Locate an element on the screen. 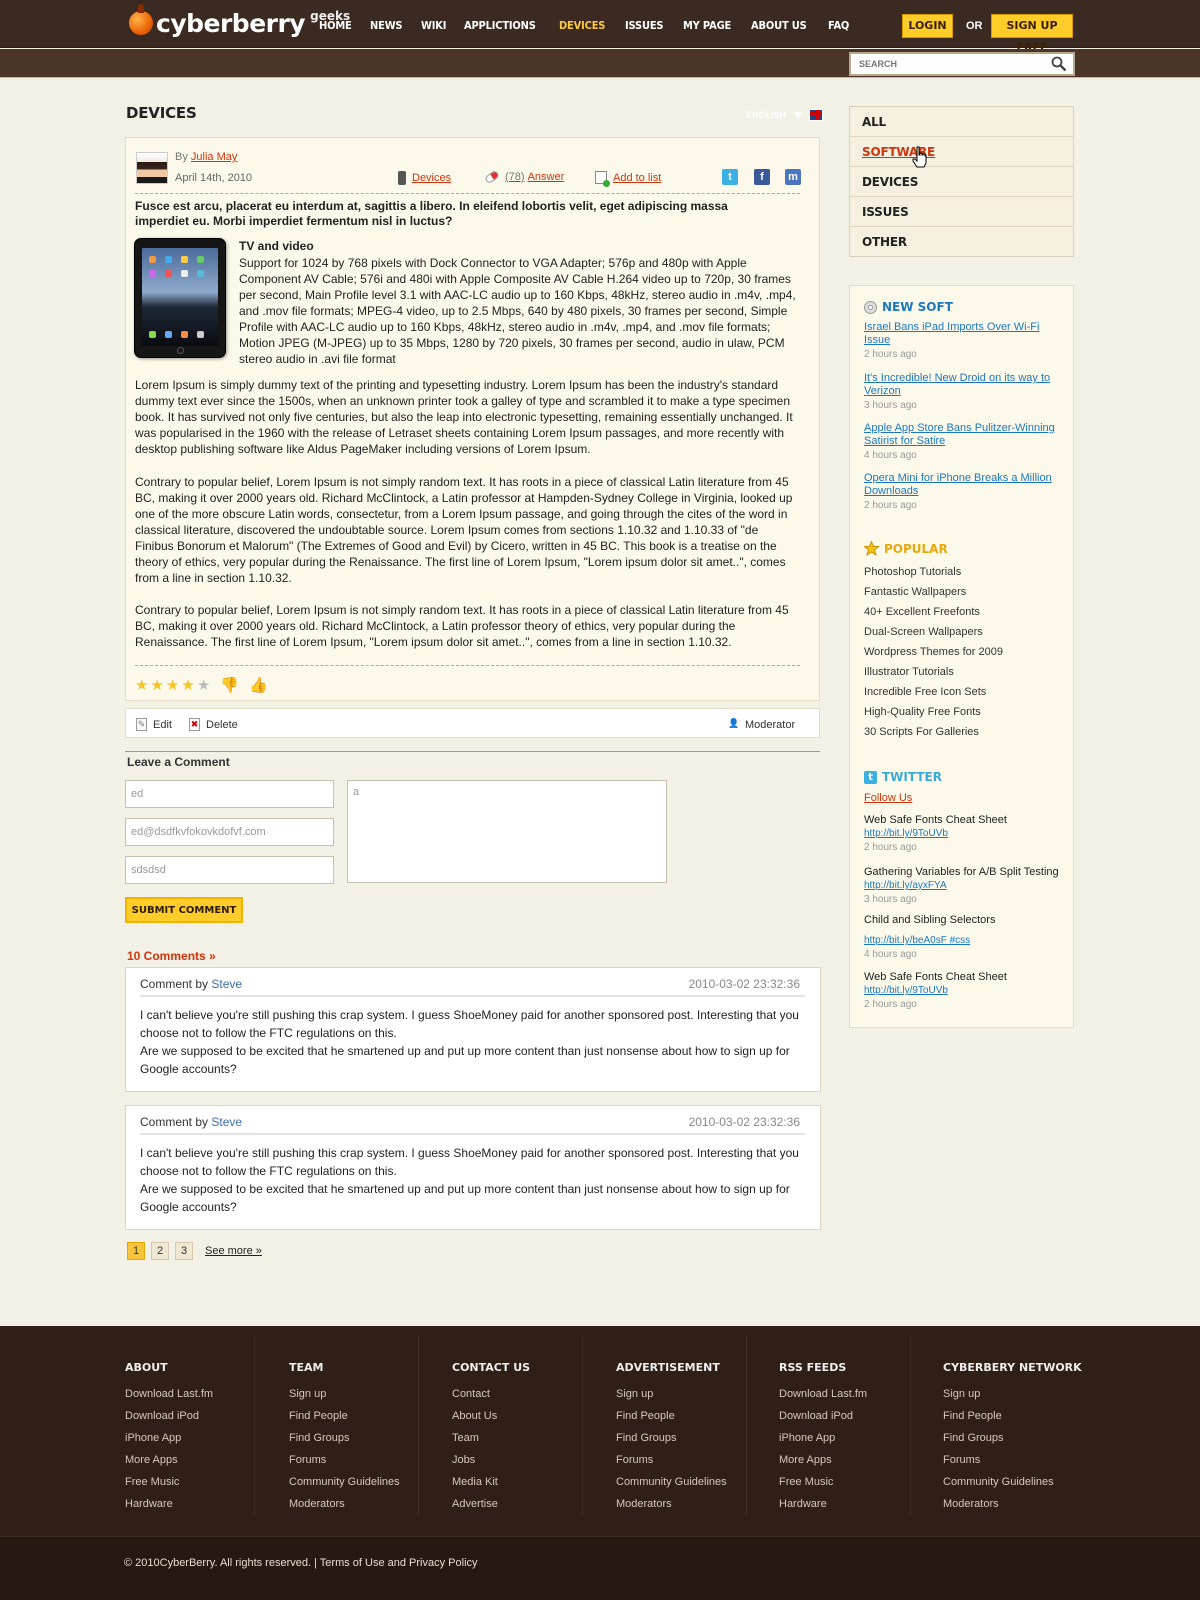  facebook-share-icon: f is located at coordinates (762, 177).